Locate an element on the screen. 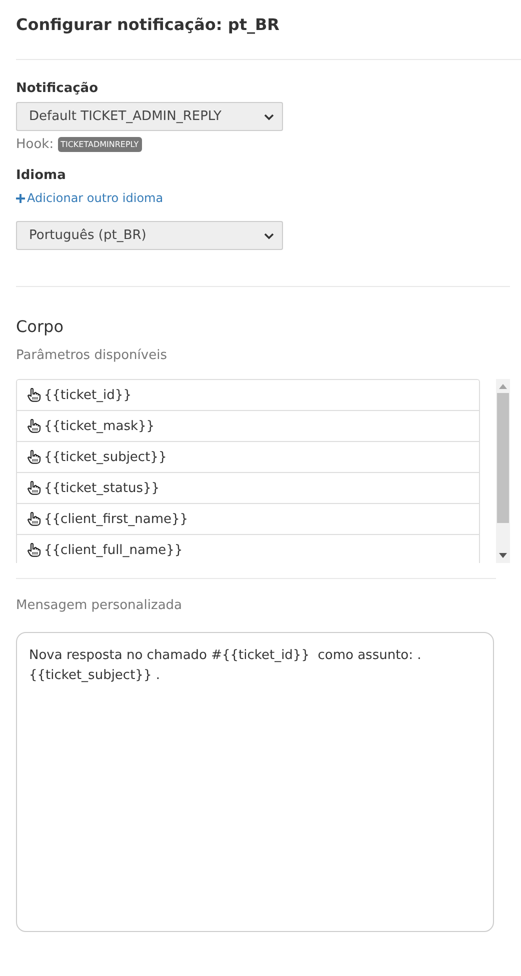 This screenshot has height=976, width=521. dropdown: Português (pt_BR) is located at coordinates (149, 235).